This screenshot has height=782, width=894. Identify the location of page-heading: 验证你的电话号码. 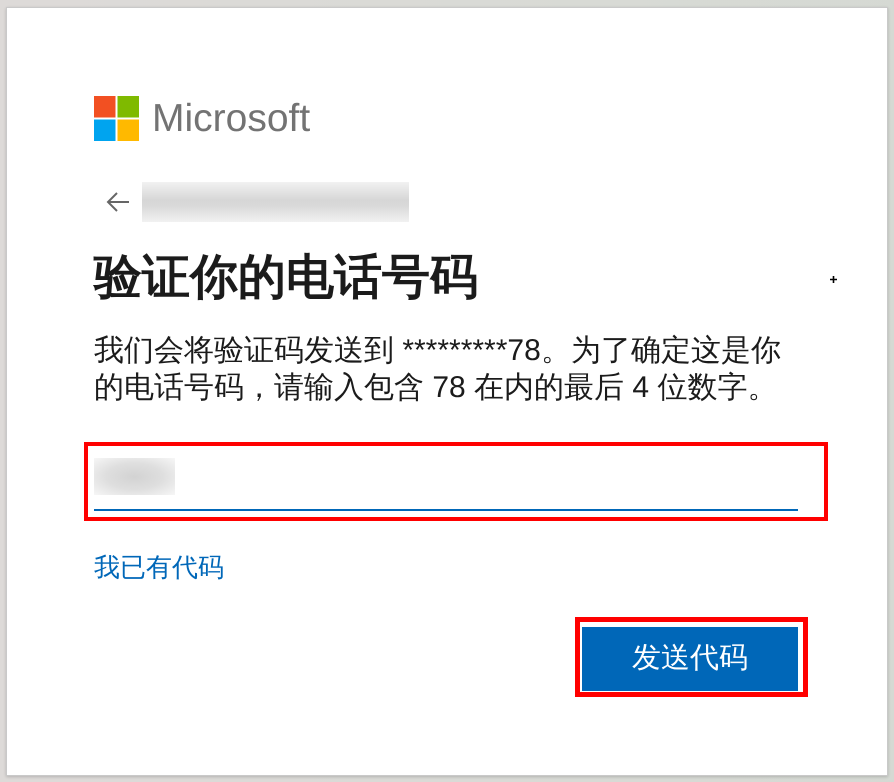
(286, 278).